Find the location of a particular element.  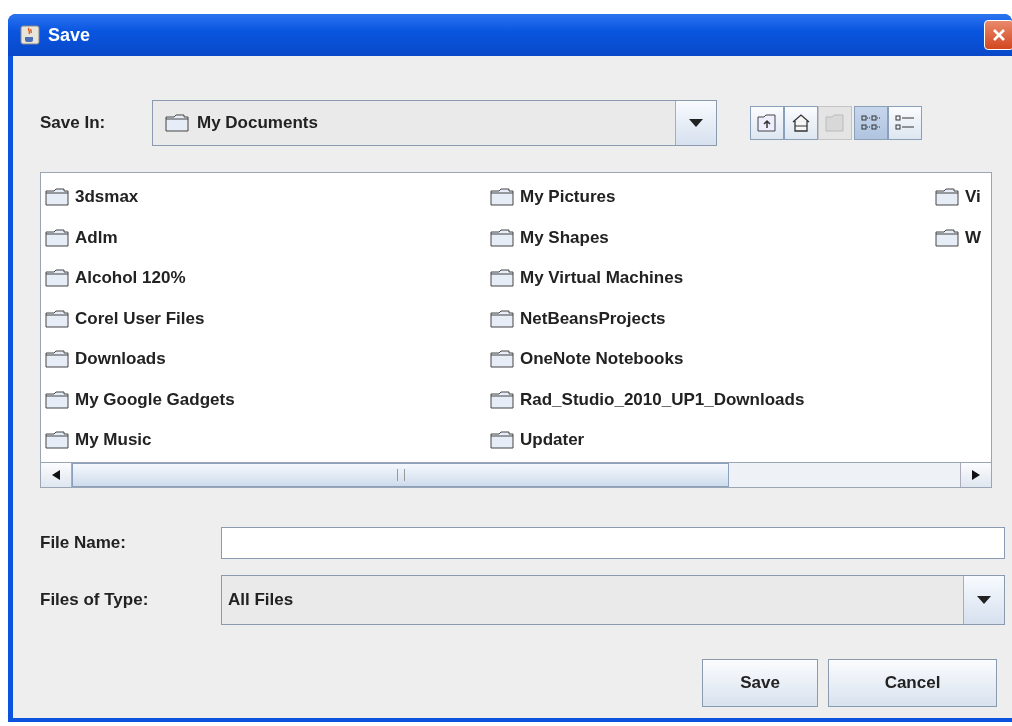

folder-name: Rad_Studio_2010_UP1_Downloads is located at coordinates (662, 399).